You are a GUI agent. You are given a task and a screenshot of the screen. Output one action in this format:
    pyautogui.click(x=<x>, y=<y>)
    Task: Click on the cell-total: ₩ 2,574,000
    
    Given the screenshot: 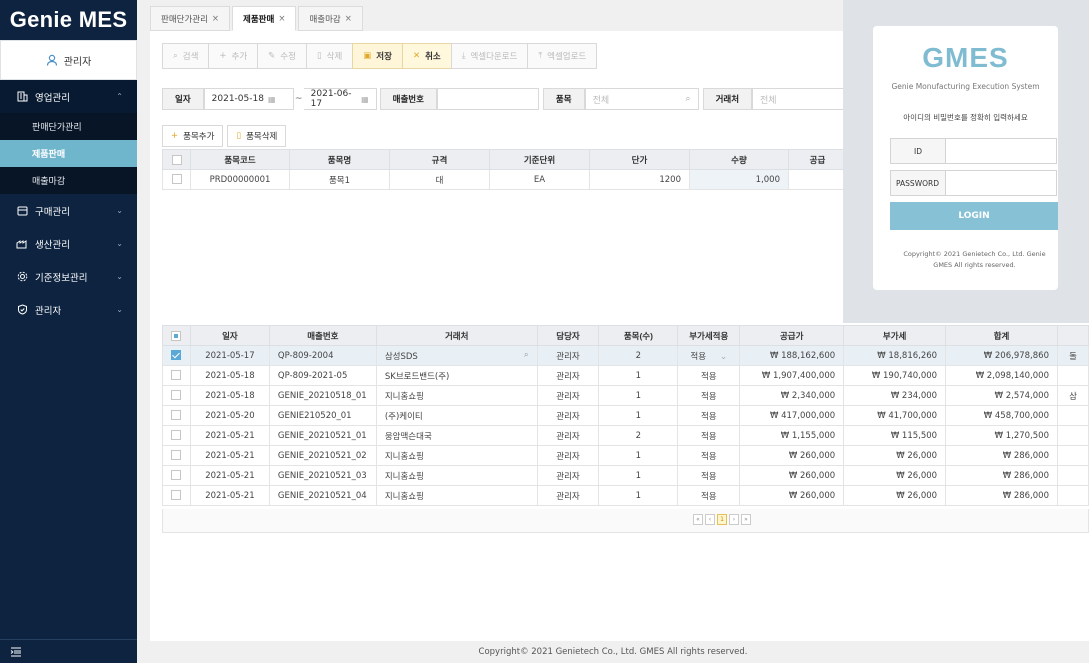 What is the action you would take?
    pyautogui.click(x=1001, y=395)
    